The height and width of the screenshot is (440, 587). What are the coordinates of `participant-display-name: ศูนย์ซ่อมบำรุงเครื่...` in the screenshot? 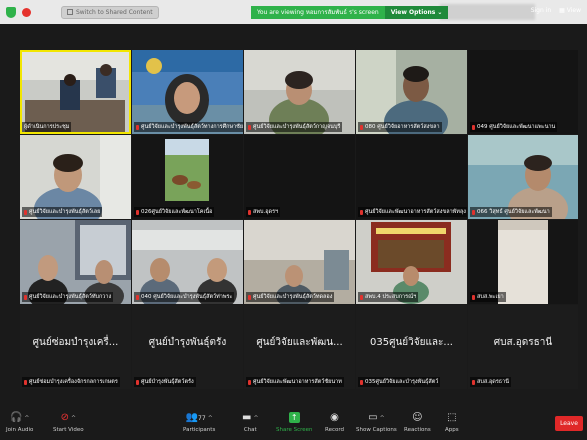 It's located at (75, 342).